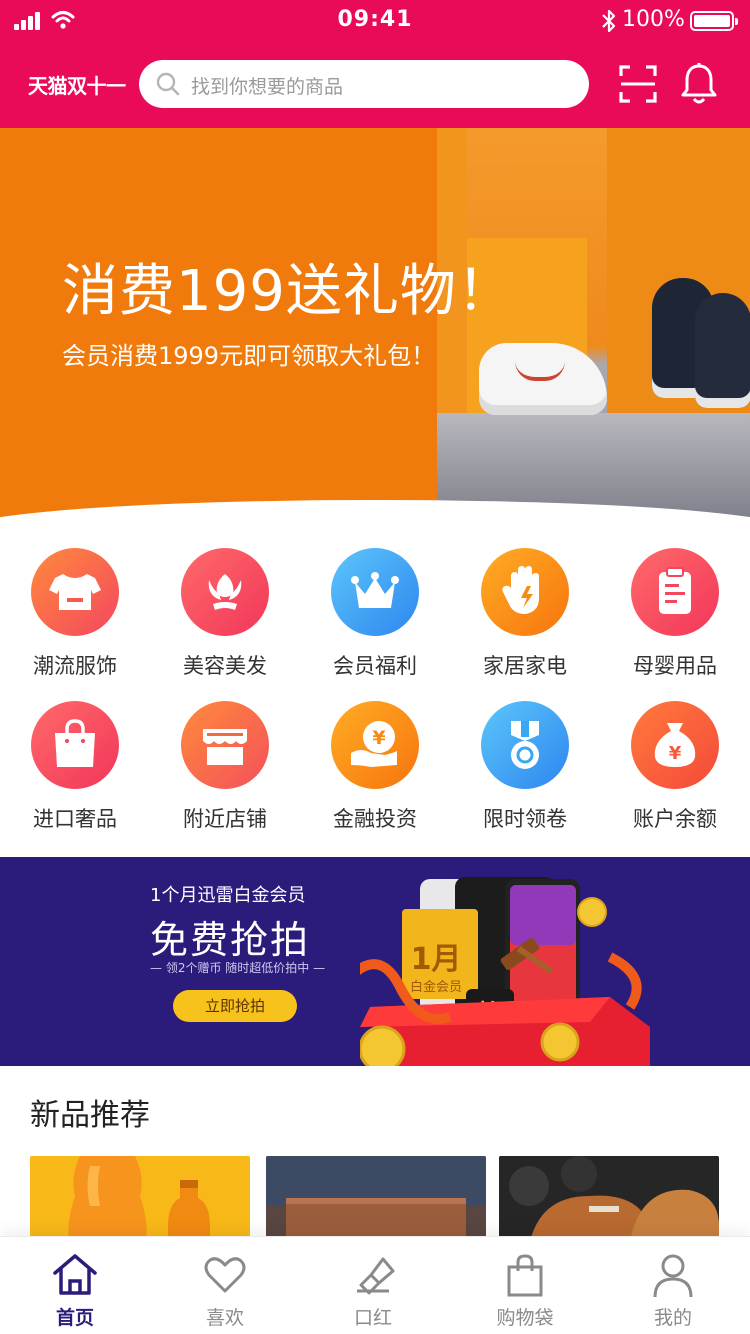 This screenshot has width=750, height=1334. I want to click on yen-coin-icon: ¥, so click(374, 744).